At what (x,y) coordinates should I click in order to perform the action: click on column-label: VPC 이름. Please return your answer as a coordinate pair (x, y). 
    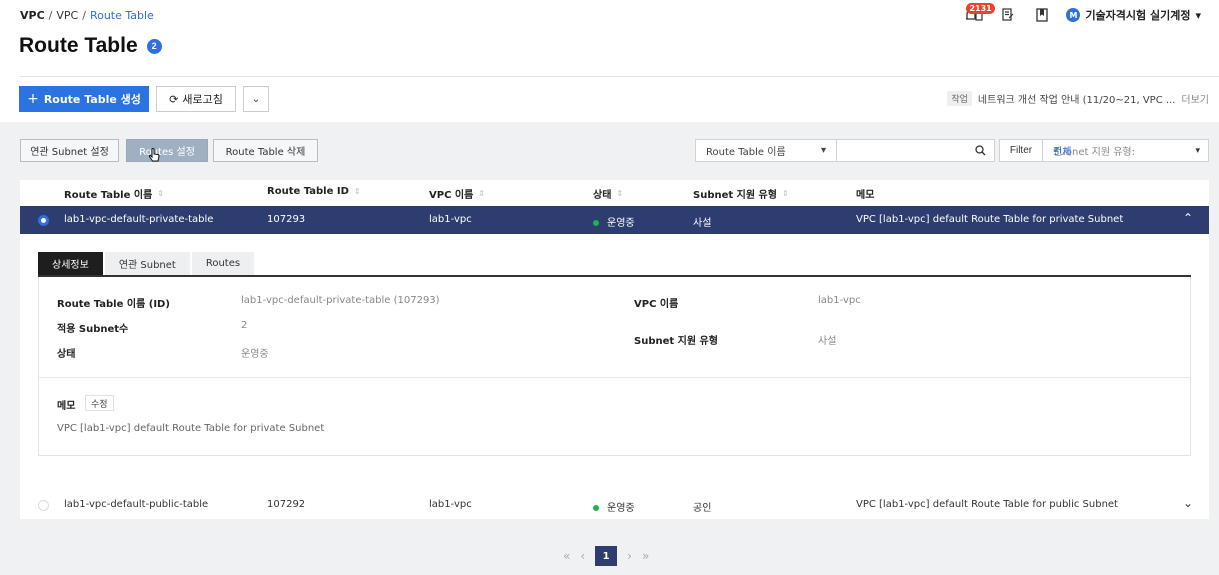
    Looking at the image, I should click on (451, 195).